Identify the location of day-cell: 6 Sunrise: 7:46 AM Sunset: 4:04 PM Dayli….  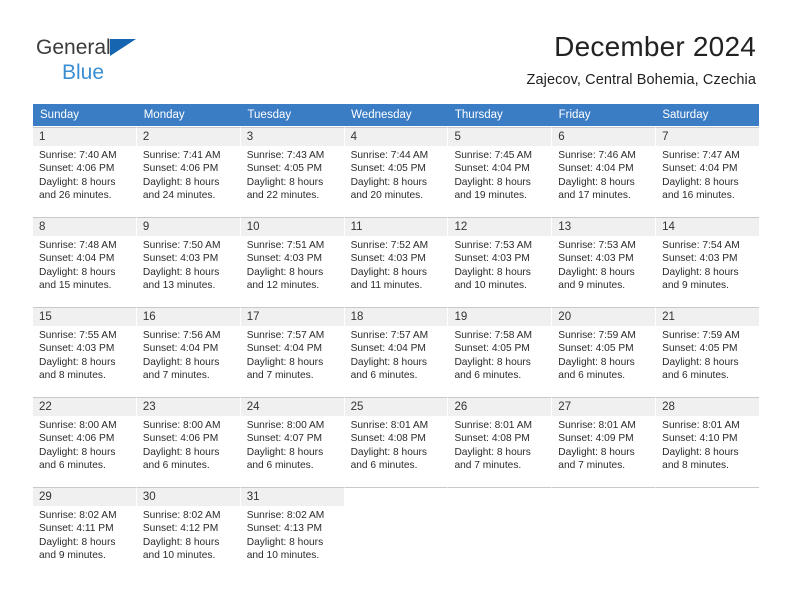
(604, 172).